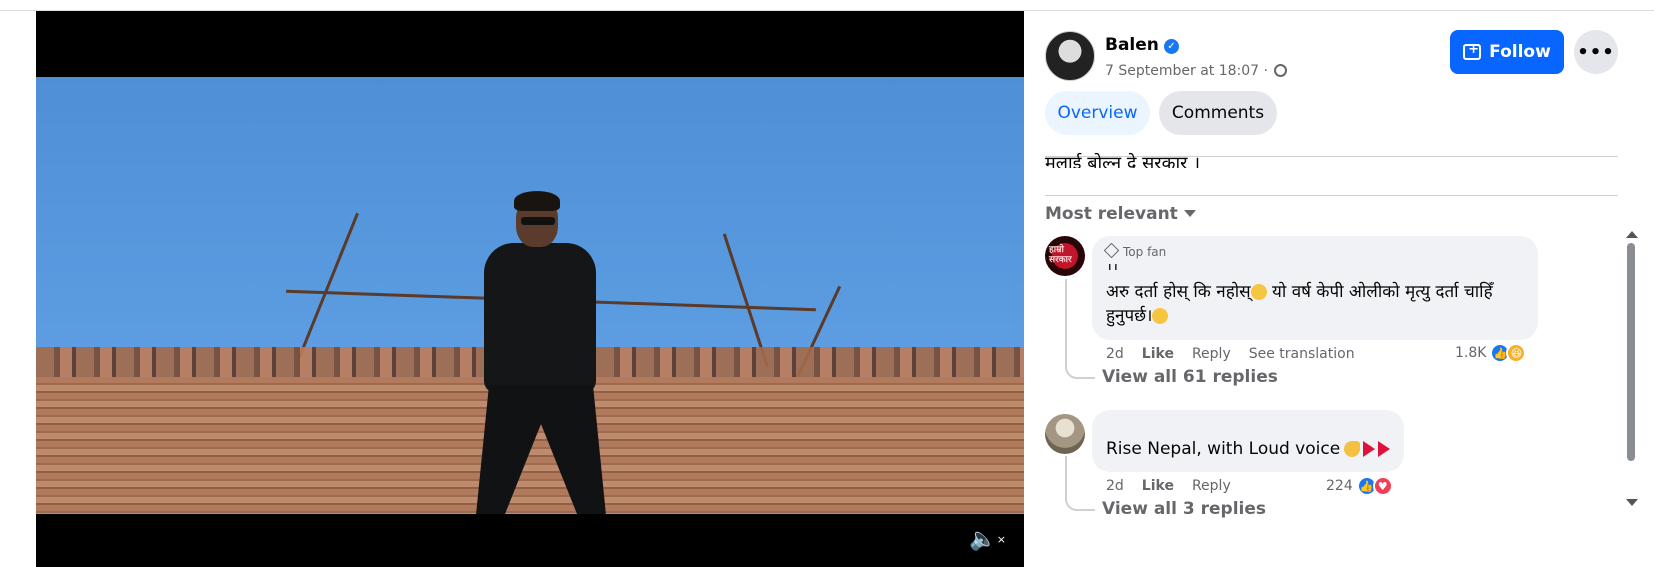  I want to click on post-caption: मलाई बोल्न दे सरकार ।, so click(1123, 160).